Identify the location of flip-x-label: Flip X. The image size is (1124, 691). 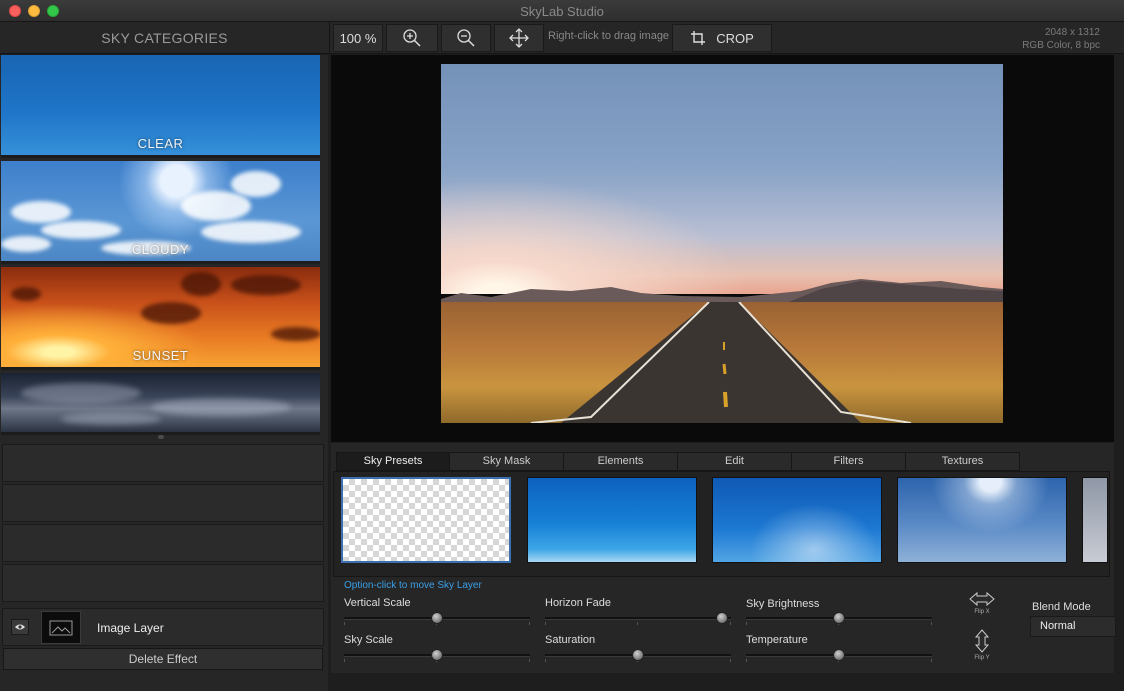
(982, 612).